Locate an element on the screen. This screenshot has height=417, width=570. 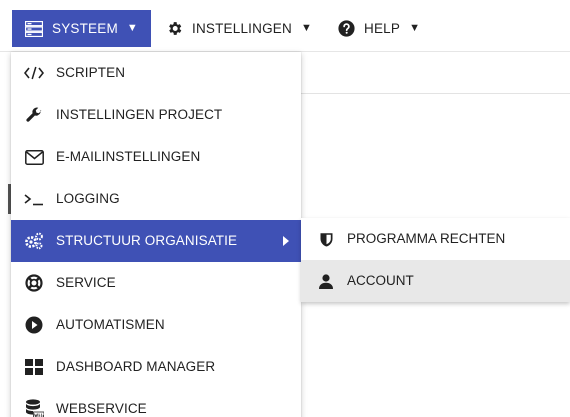
menu-item-label: SCRIPTEN is located at coordinates (91, 72).